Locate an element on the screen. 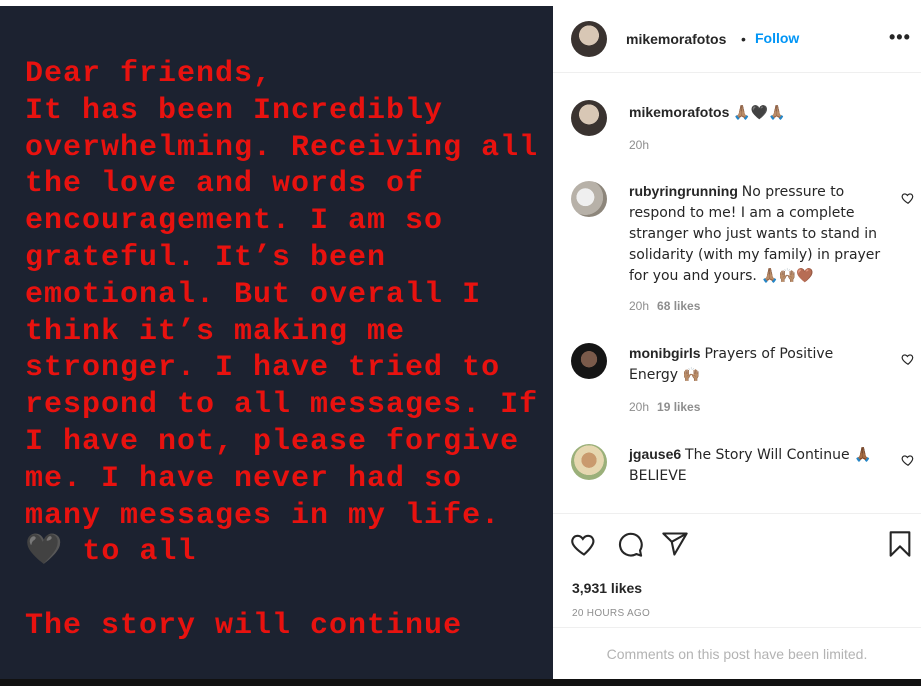 This screenshot has width=921, height=686. comment-icon is located at coordinates (630, 544).